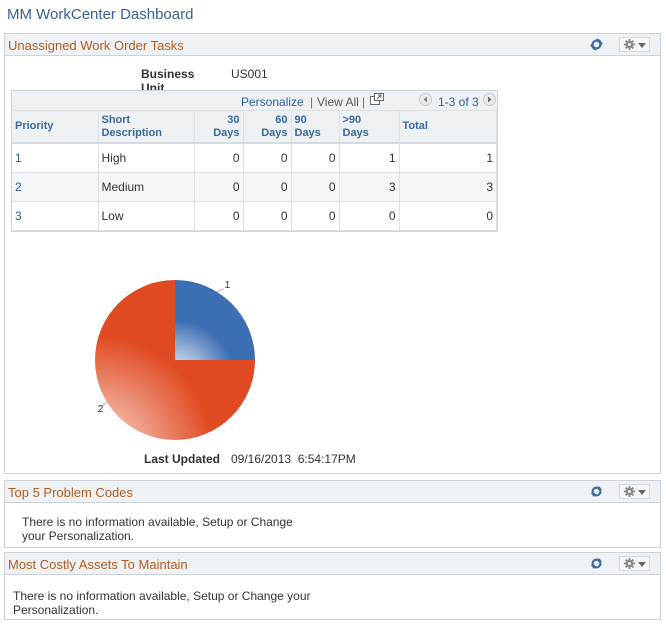 Image resolution: width=666 pixels, height=626 pixels. I want to click on next-icon, so click(489, 99).